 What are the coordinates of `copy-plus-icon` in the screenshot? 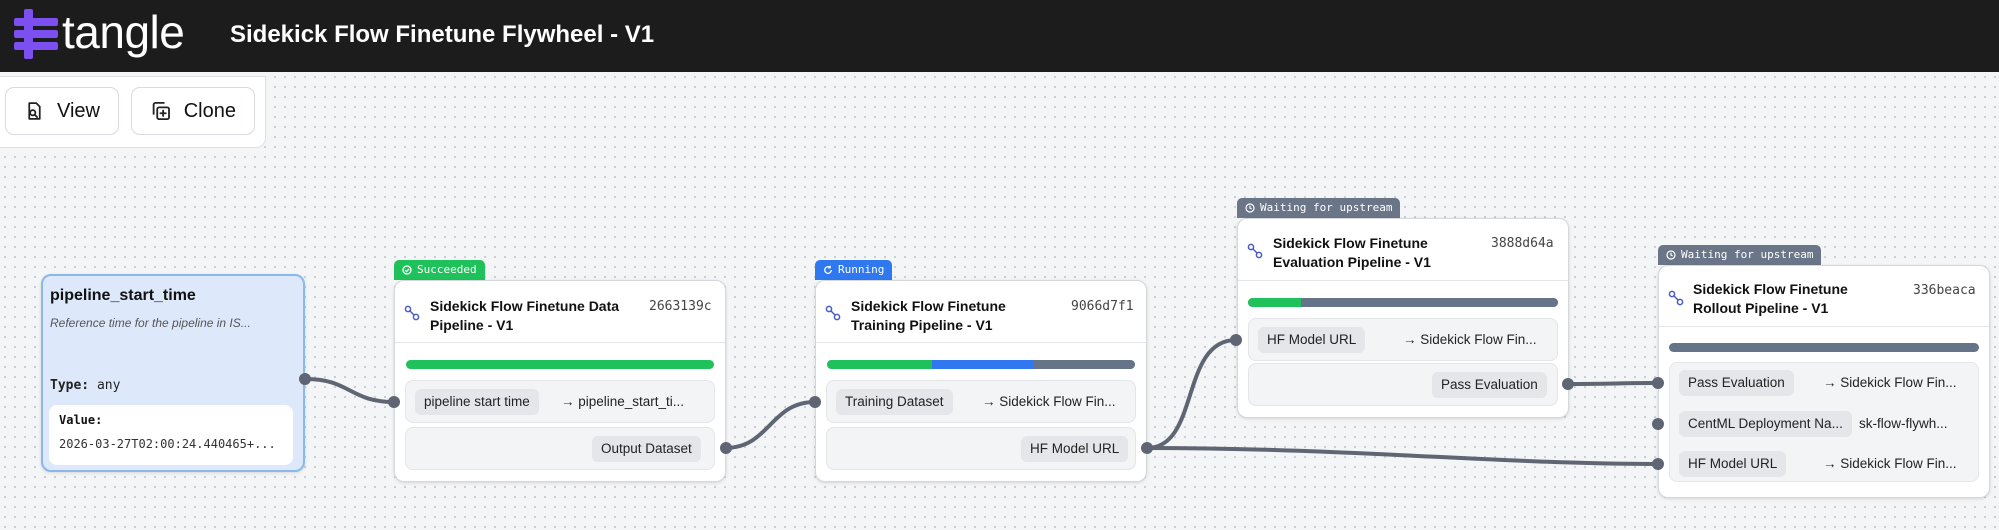 It's located at (161, 111).